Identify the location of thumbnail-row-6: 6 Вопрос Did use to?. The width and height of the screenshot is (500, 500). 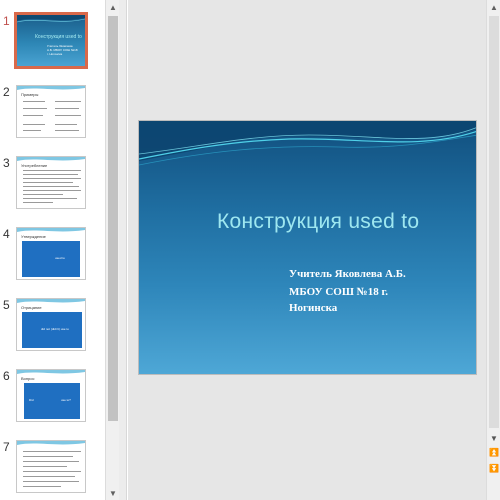
(52, 400).